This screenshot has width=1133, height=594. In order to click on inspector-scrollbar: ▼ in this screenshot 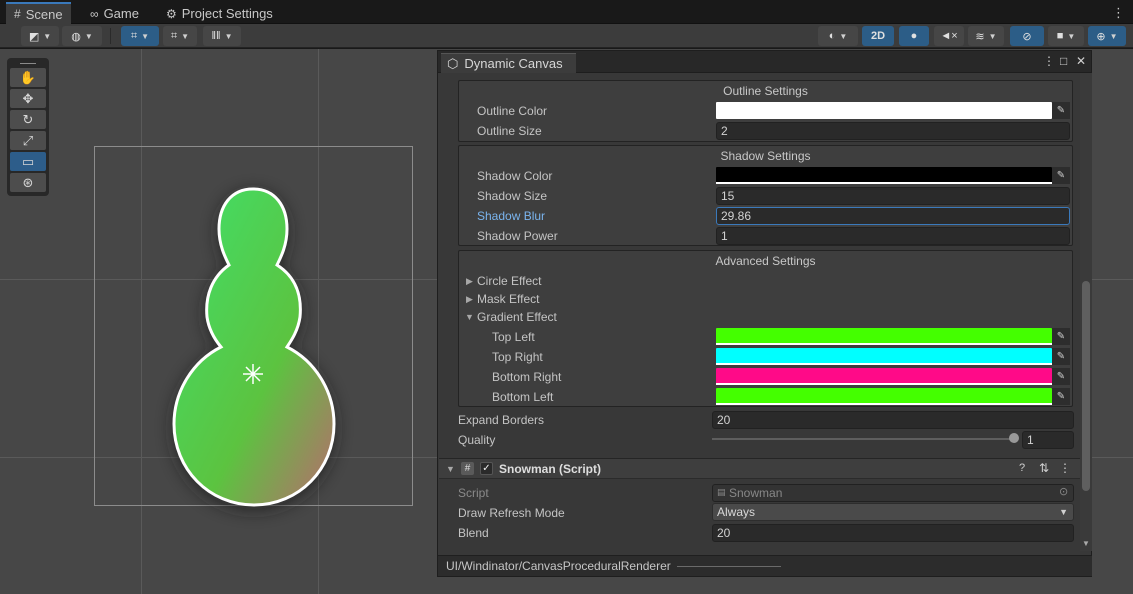, I will do `click(1086, 312)`.